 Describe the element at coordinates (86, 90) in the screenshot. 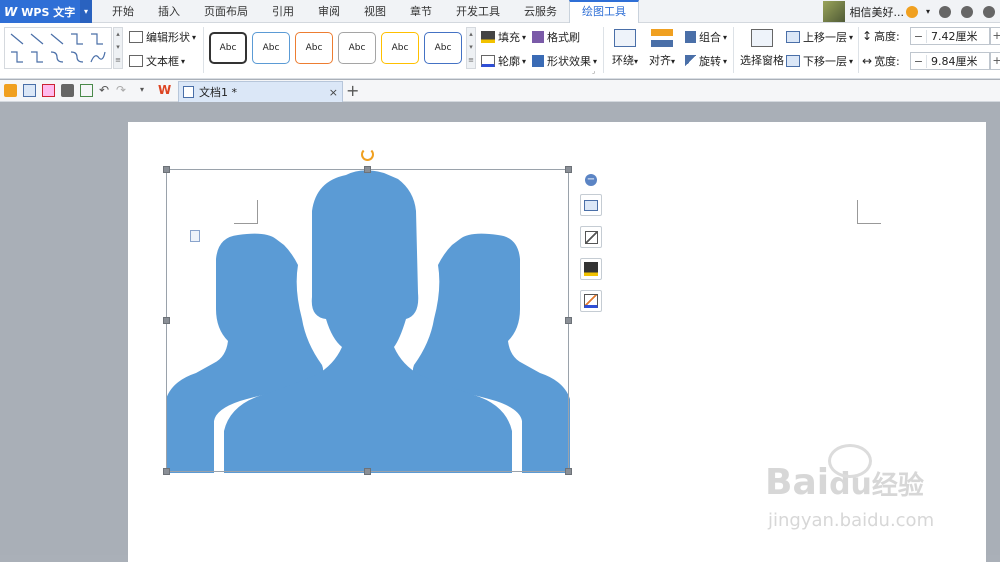

I see `print-preview-icon` at that location.